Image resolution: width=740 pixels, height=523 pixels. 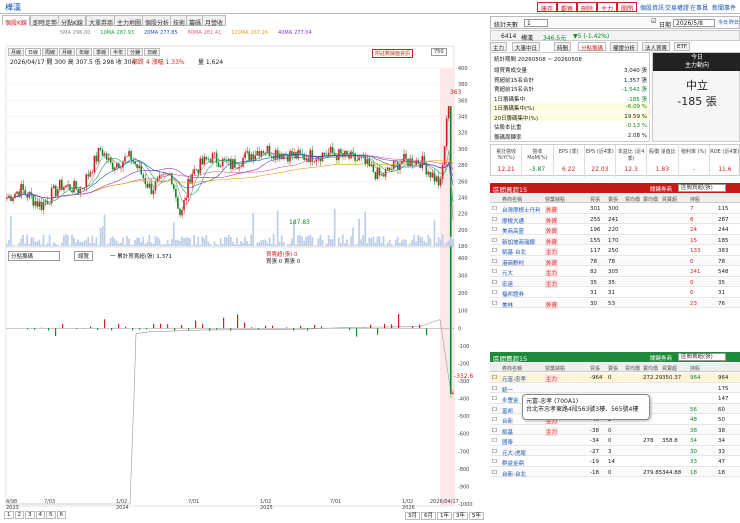 I want to click on period-0: 3月, so click(x=412, y=516).